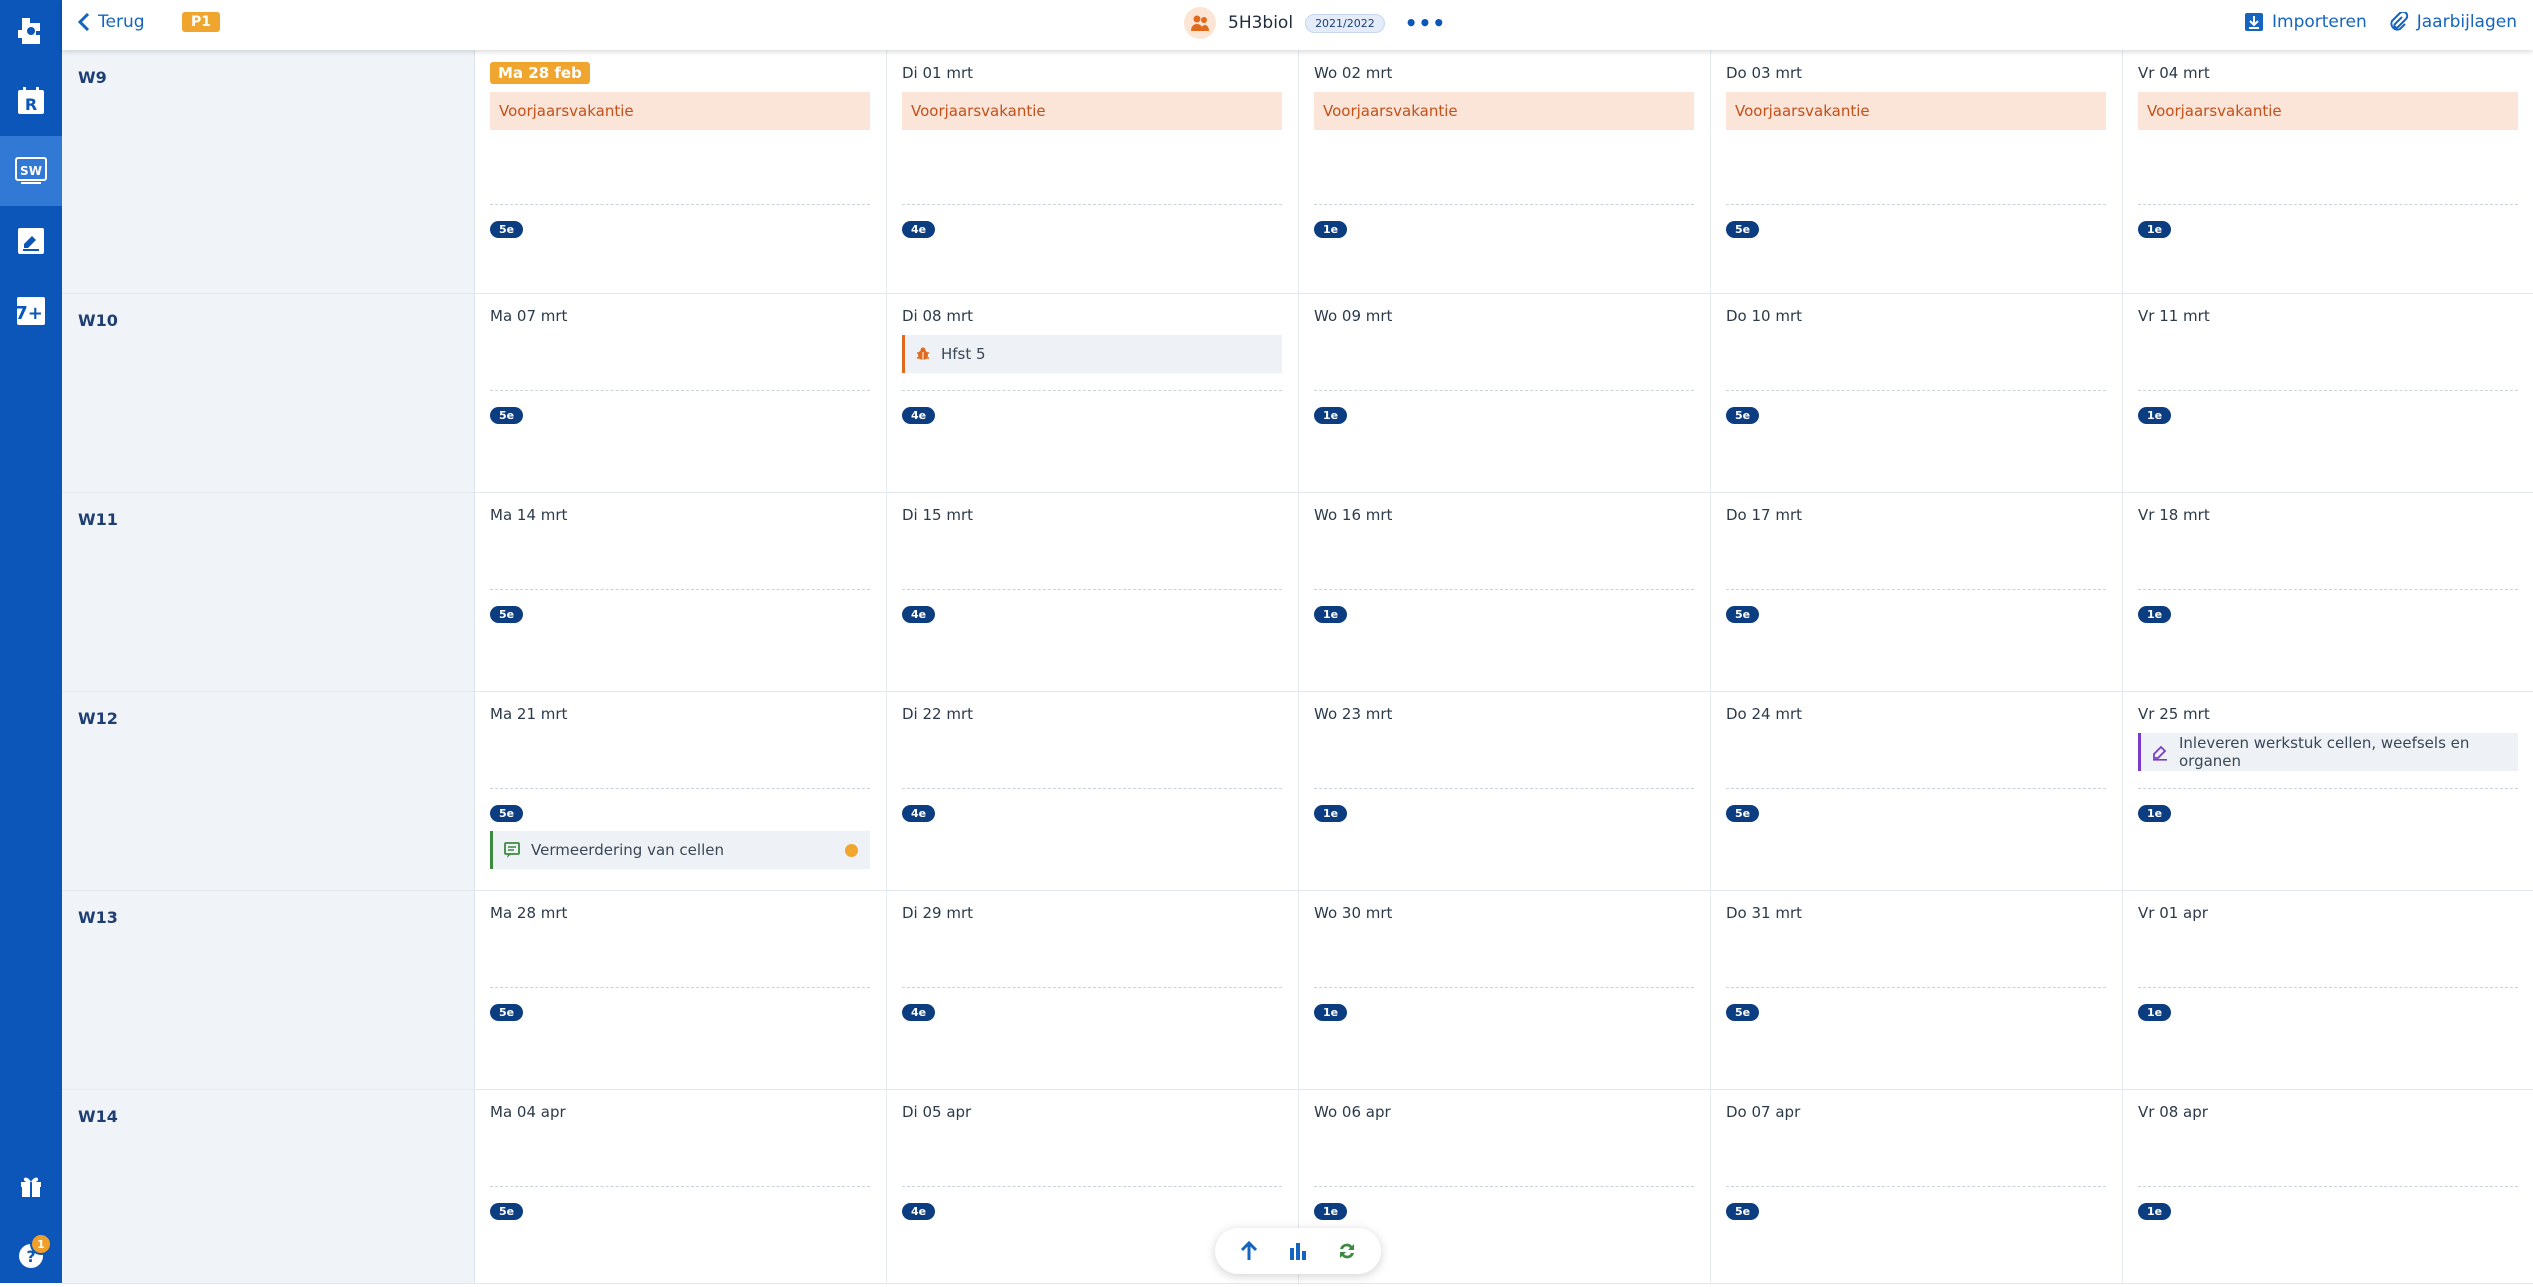 The image size is (2533, 1287). What do you see at coordinates (938, 714) in the screenshot?
I see `day-label: Di 22 mrt` at bounding box center [938, 714].